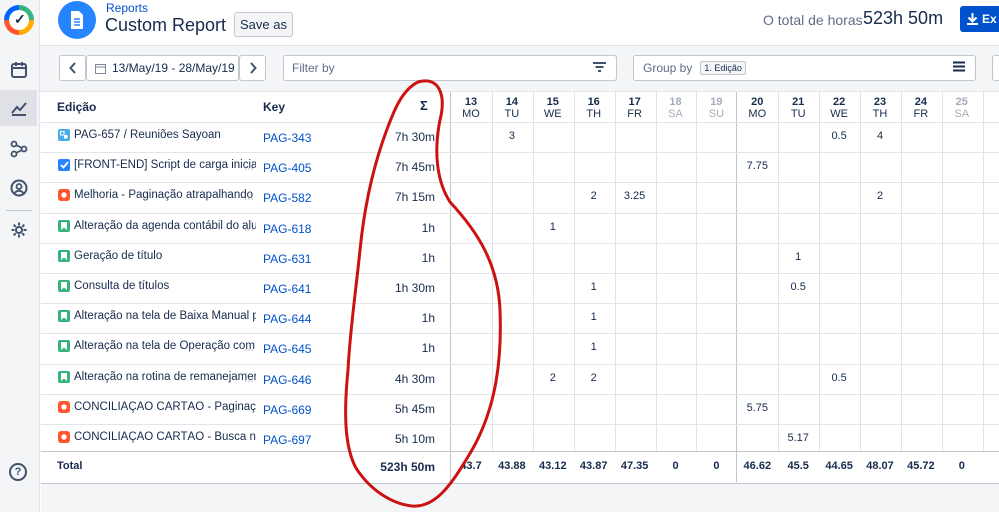 The width and height of the screenshot is (999, 512). I want to click on day-hours-cell: 3, so click(512, 136).